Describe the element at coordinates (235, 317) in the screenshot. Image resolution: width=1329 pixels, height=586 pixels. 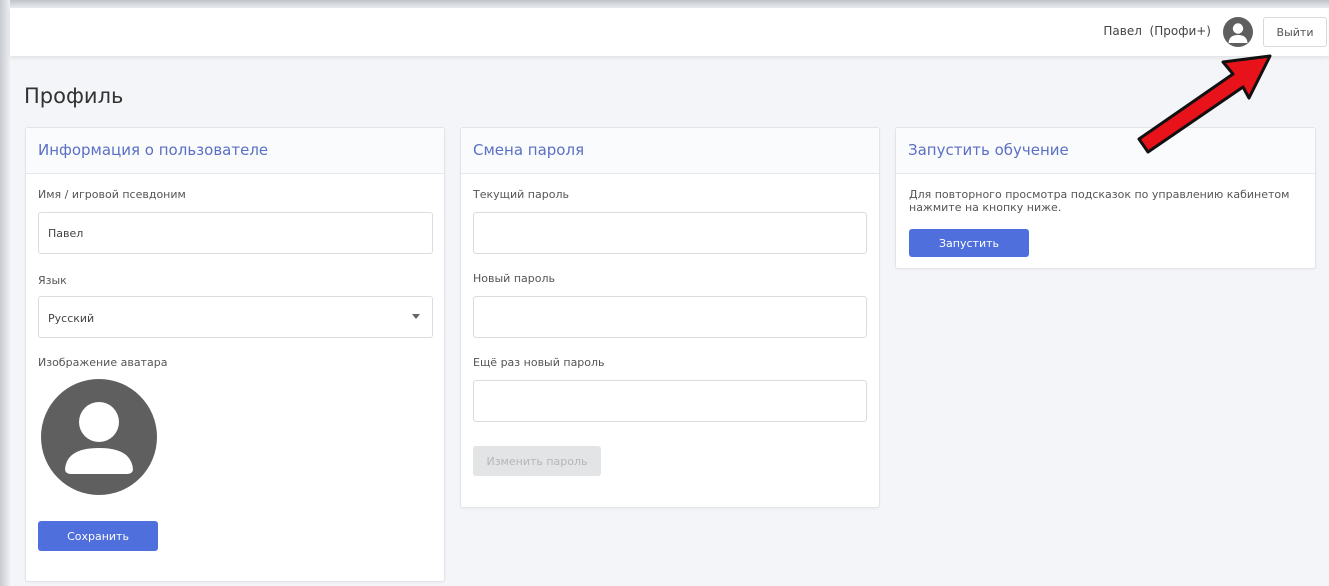
I see `language-select: Русский` at that location.